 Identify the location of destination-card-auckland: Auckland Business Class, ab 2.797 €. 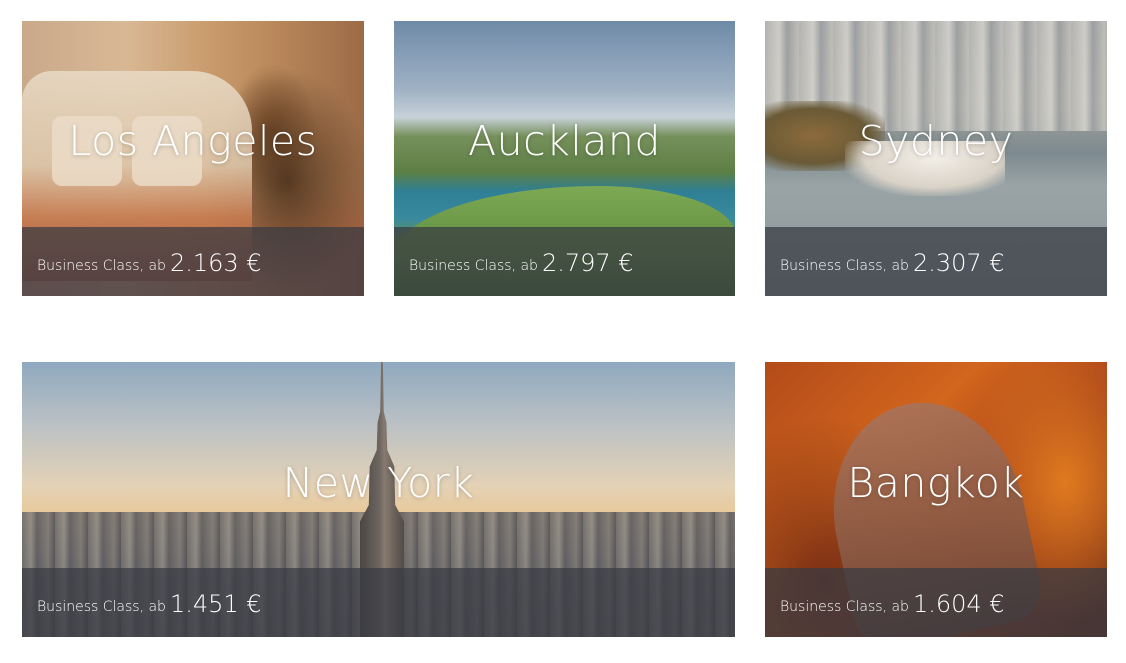
(564, 158).